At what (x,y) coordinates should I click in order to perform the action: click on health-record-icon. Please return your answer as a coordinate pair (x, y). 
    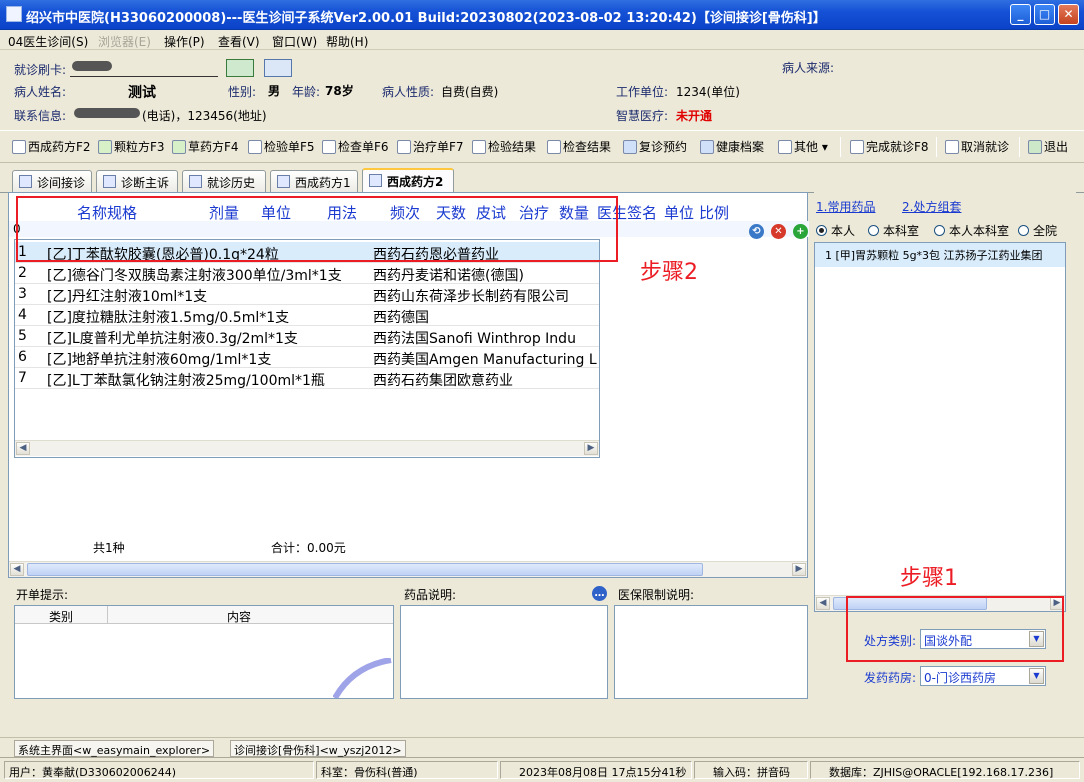
    Looking at the image, I should click on (707, 147).